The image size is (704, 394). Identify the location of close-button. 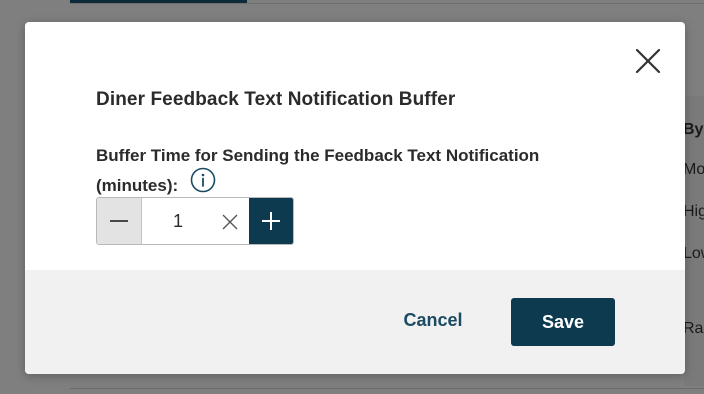
(648, 61).